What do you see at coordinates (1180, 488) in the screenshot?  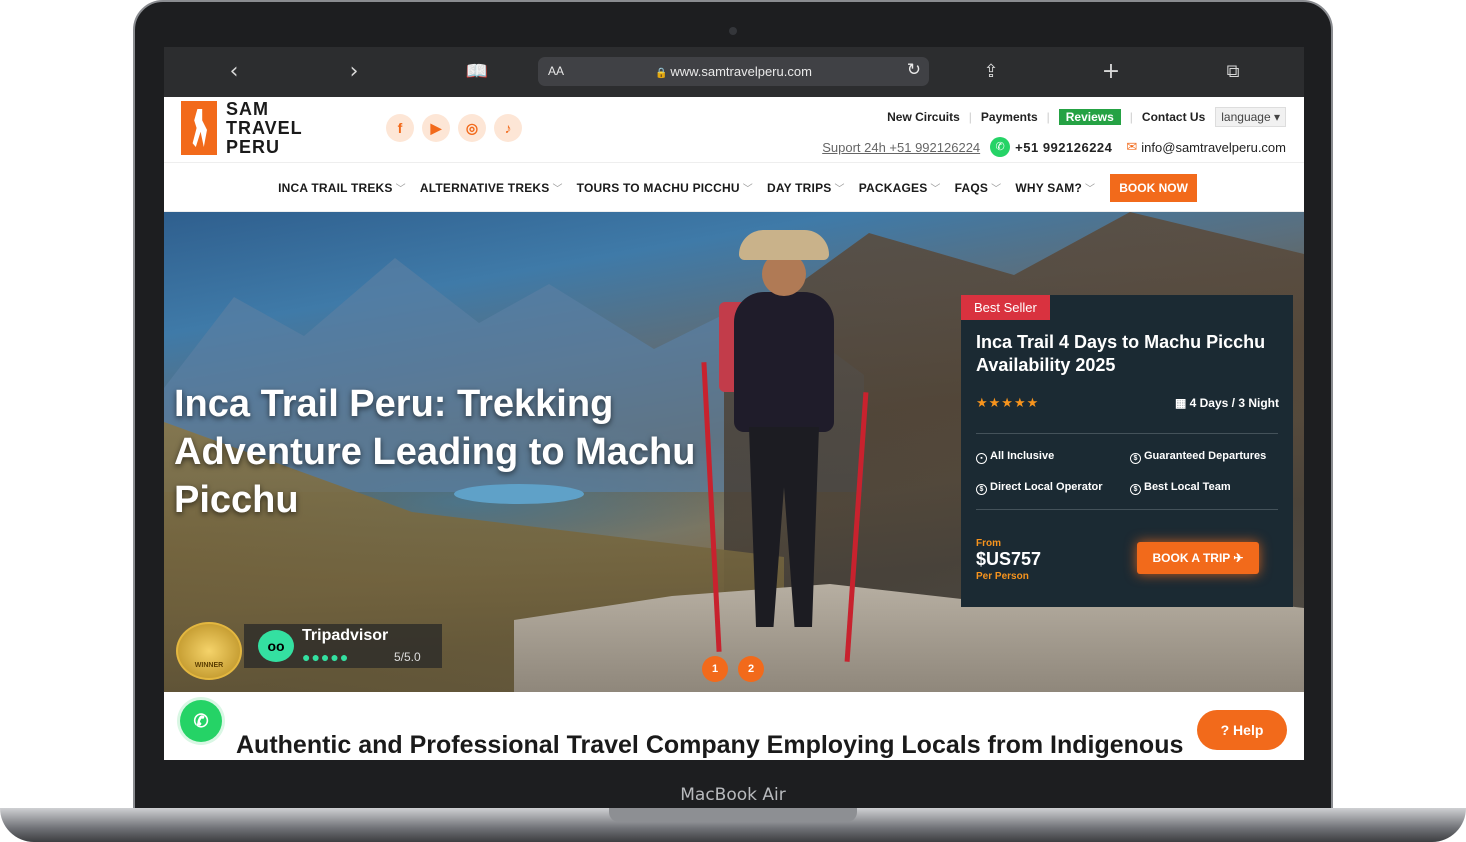 I see `feature-local-team: $ Best Local Team` at bounding box center [1180, 488].